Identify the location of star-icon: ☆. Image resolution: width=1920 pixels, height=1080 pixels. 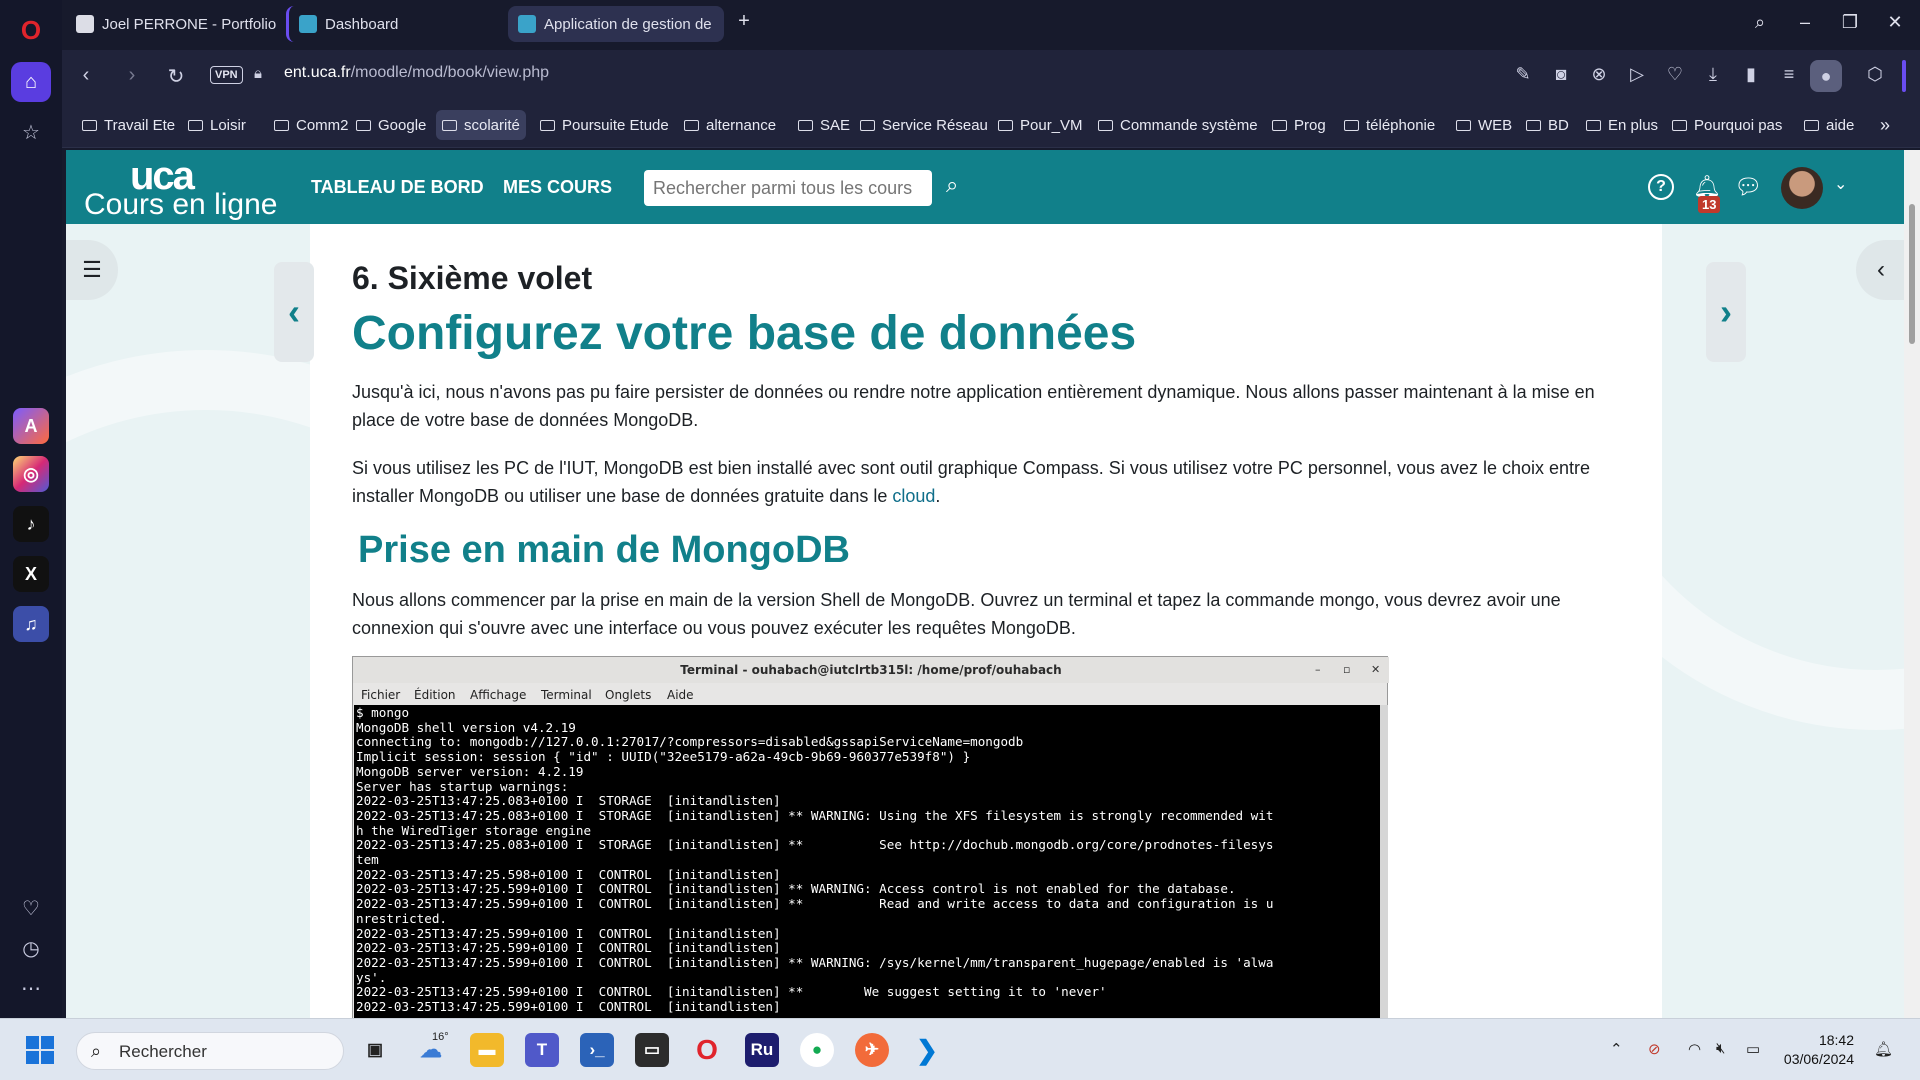
(31, 132).